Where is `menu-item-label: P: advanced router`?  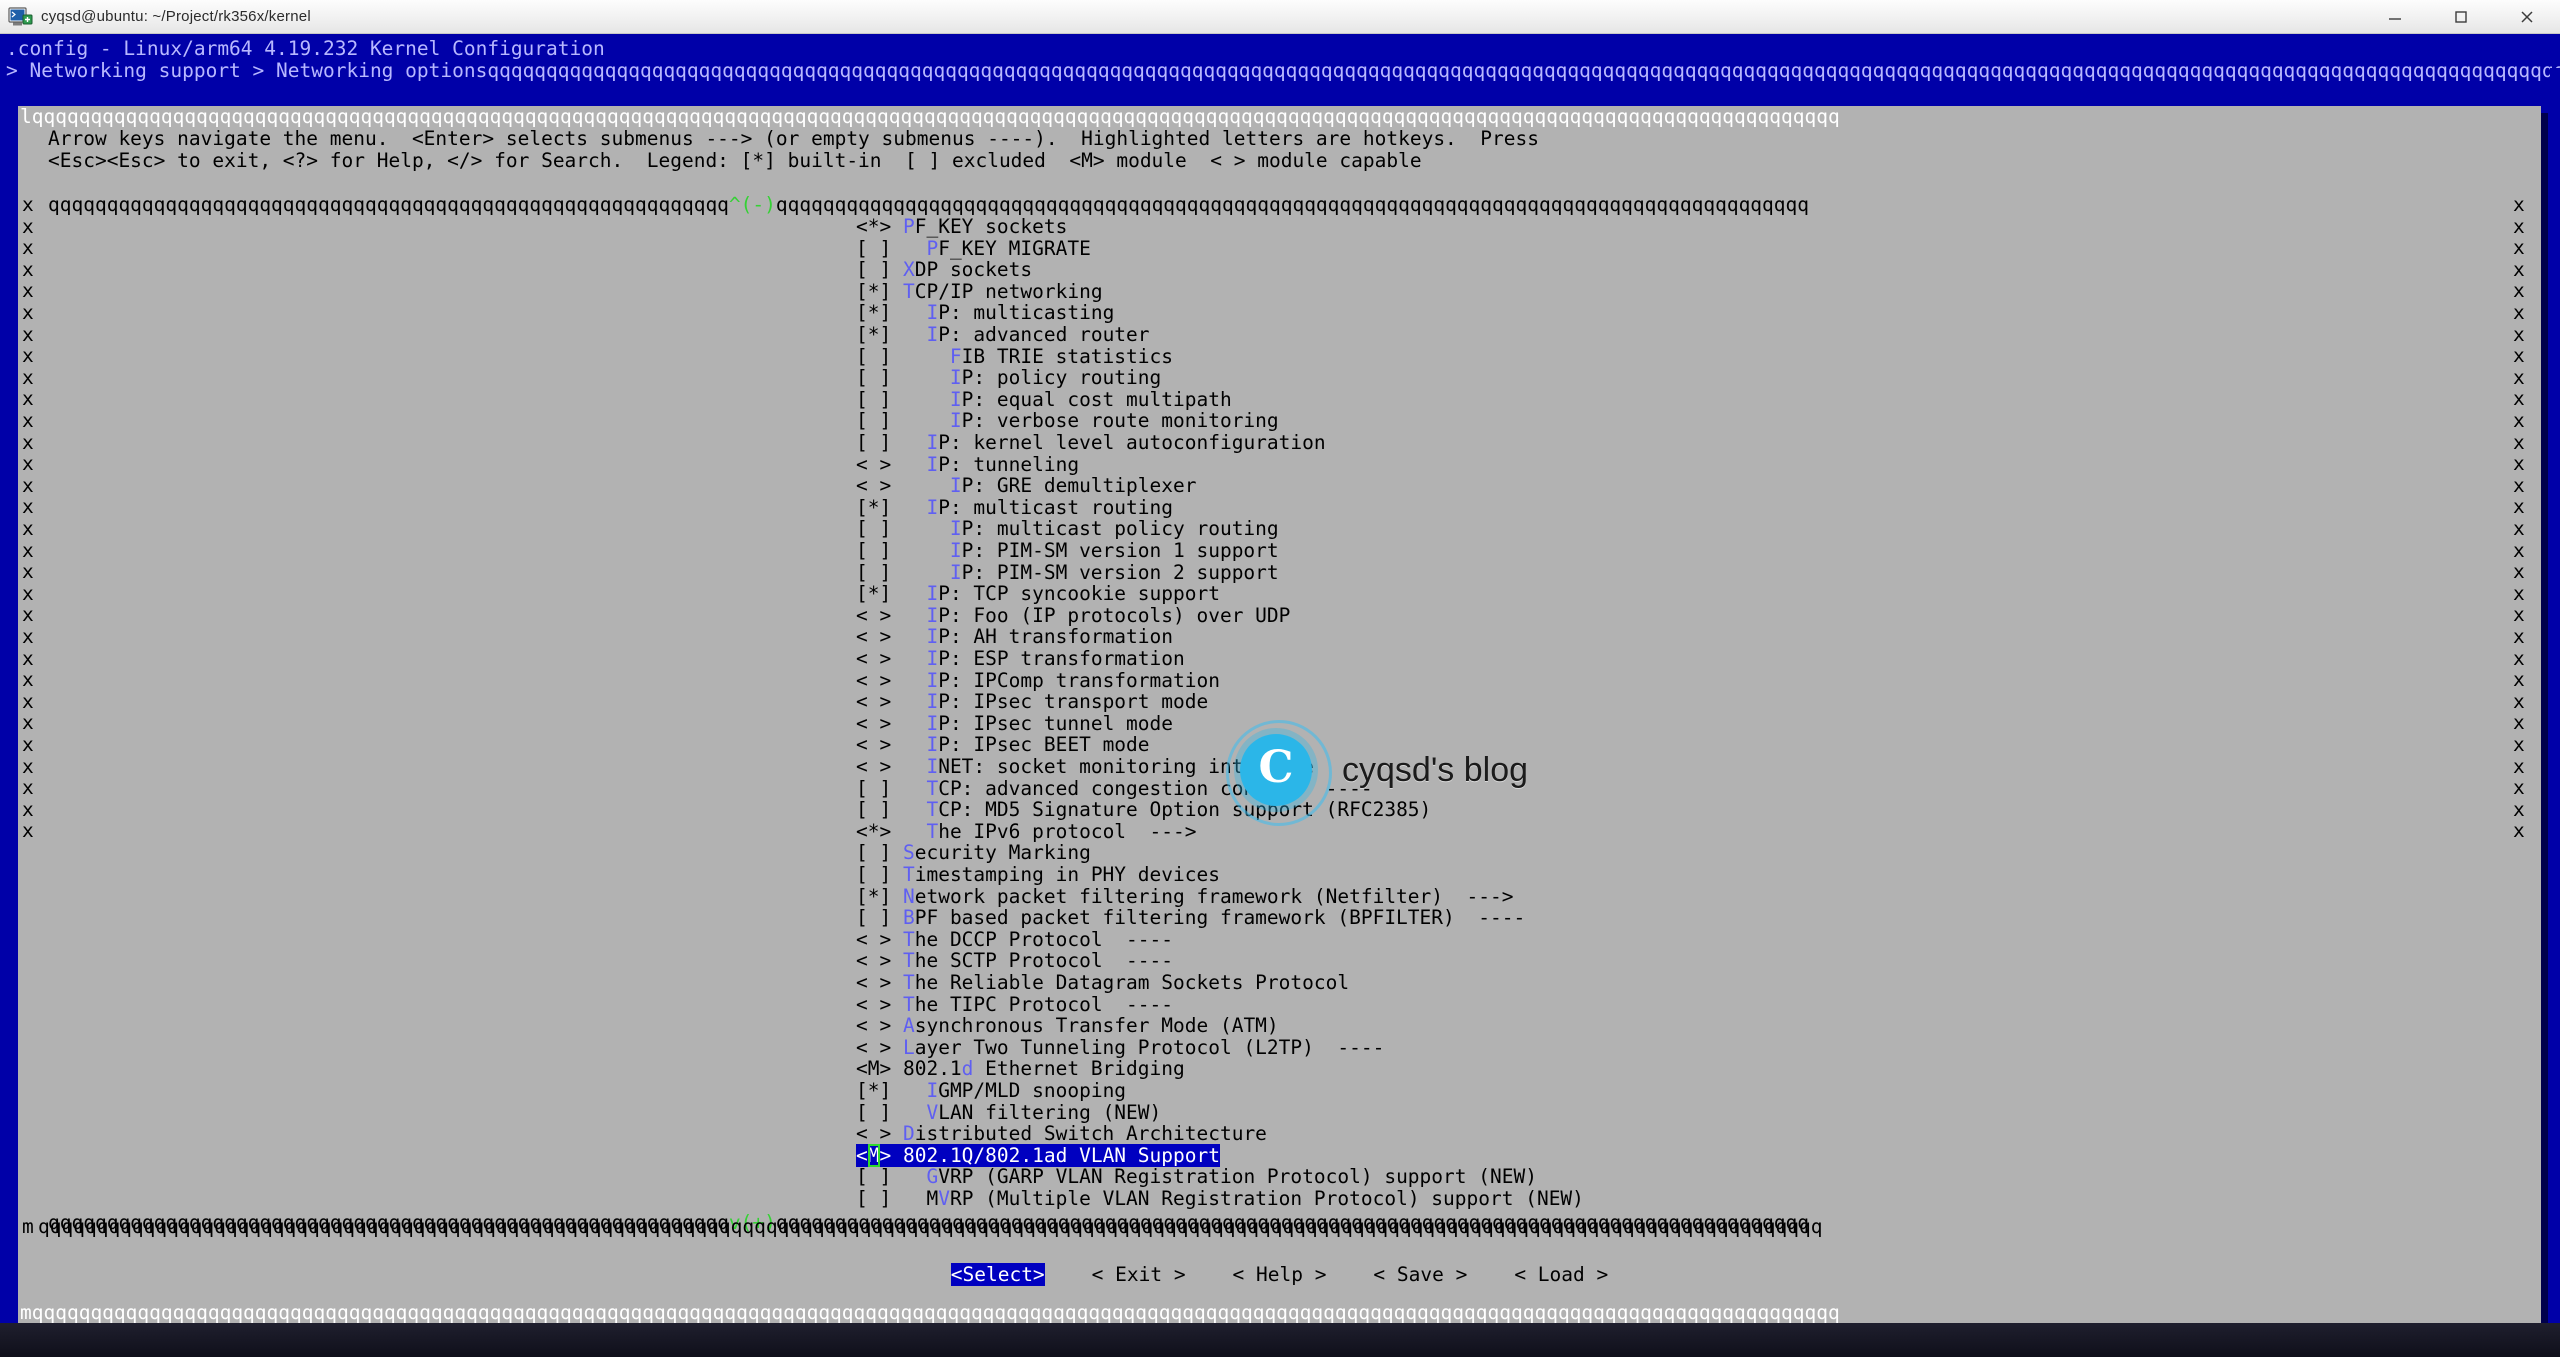
menu-item-label: P: advanced router is located at coordinates (1044, 334).